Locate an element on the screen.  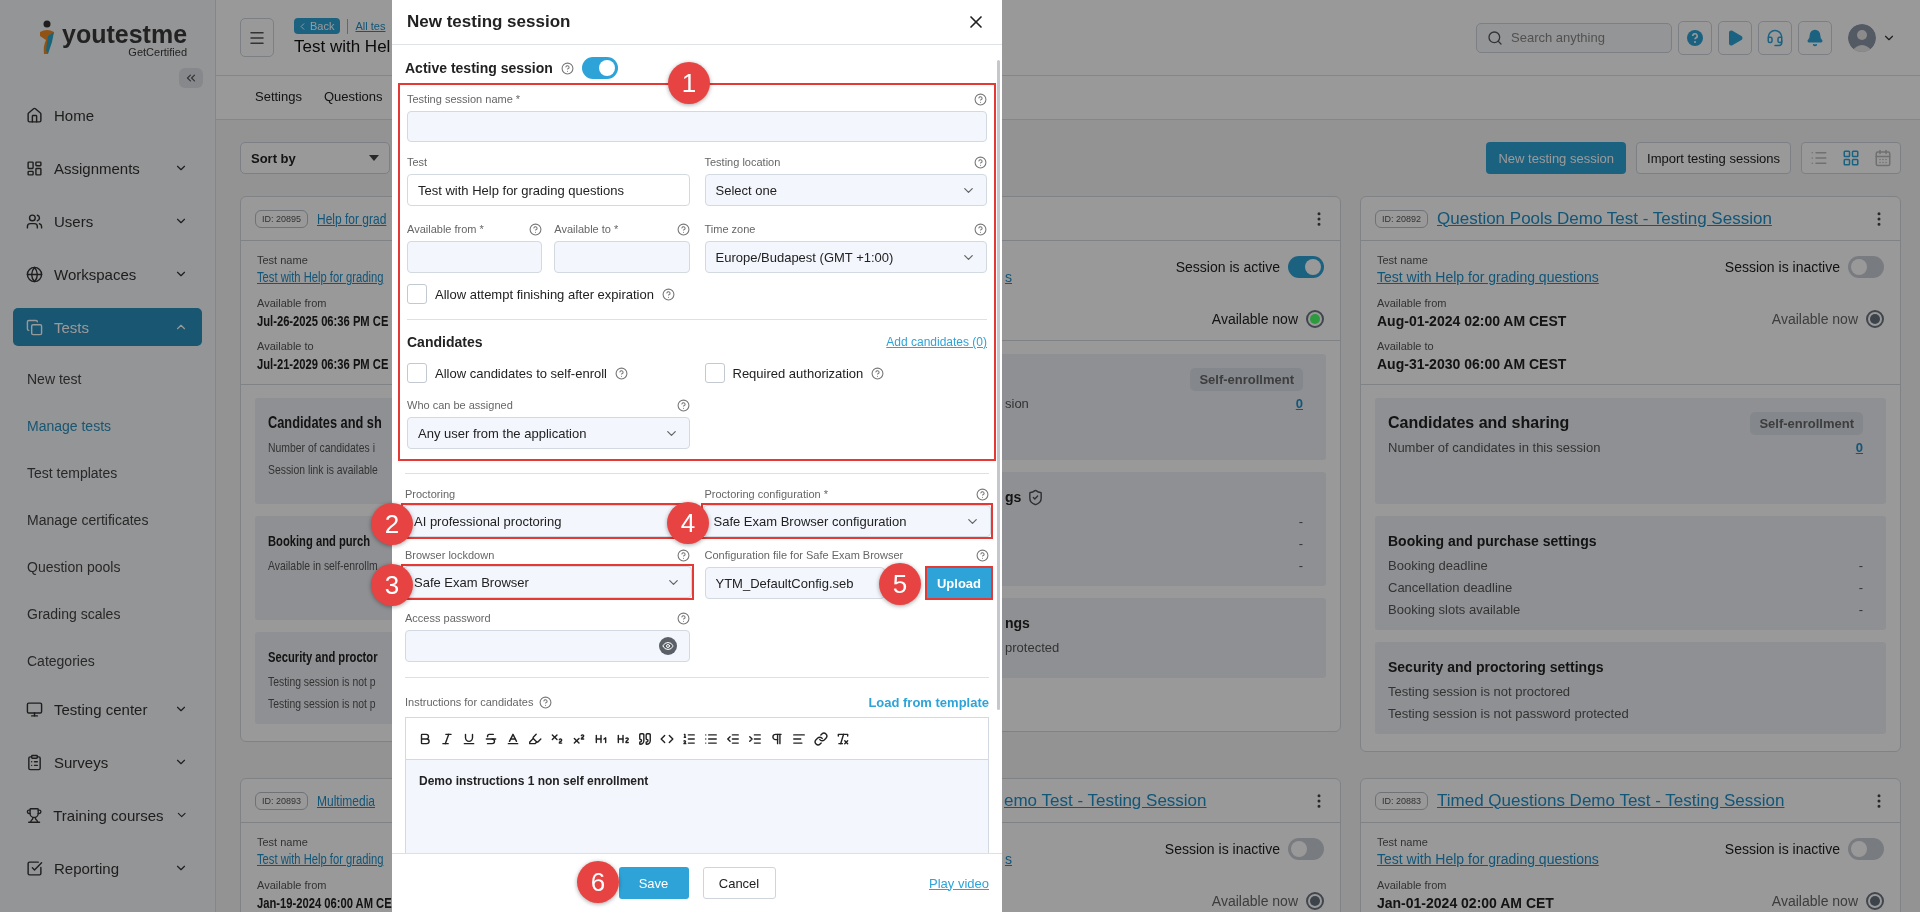
id-label: ID: 20883 is located at coordinates (1402, 800).